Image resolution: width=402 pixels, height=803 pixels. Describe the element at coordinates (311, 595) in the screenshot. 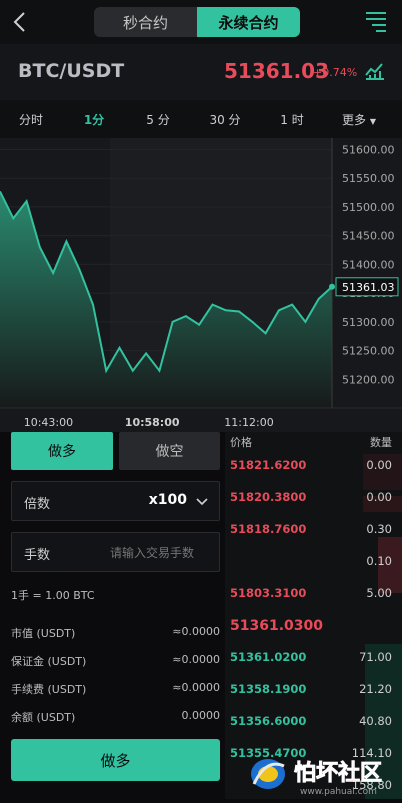

I see `ask-row: 51803.3100 5.00` at that location.